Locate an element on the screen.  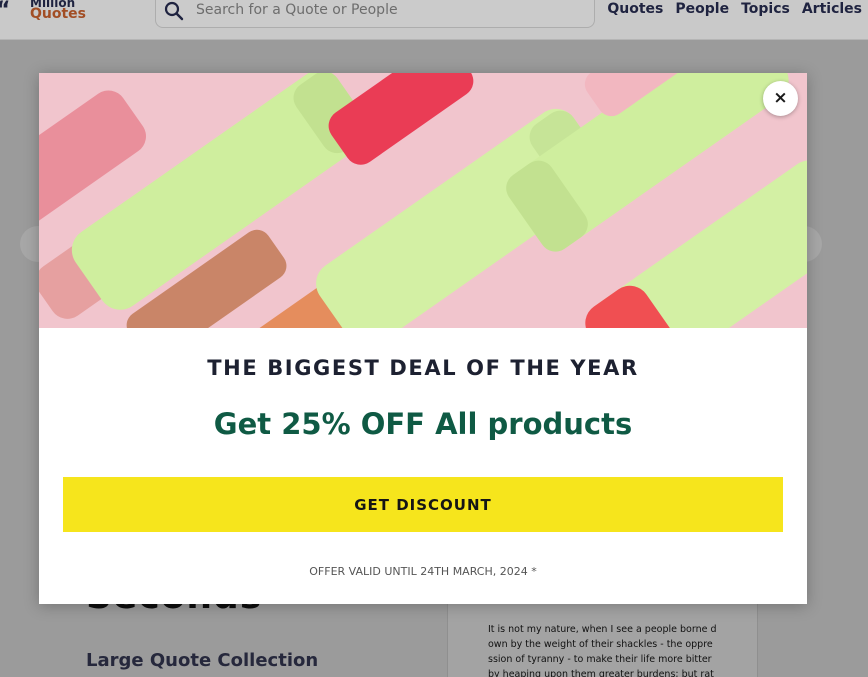
main-nav: Quotes People Topics Articles is located at coordinates (734, 9).